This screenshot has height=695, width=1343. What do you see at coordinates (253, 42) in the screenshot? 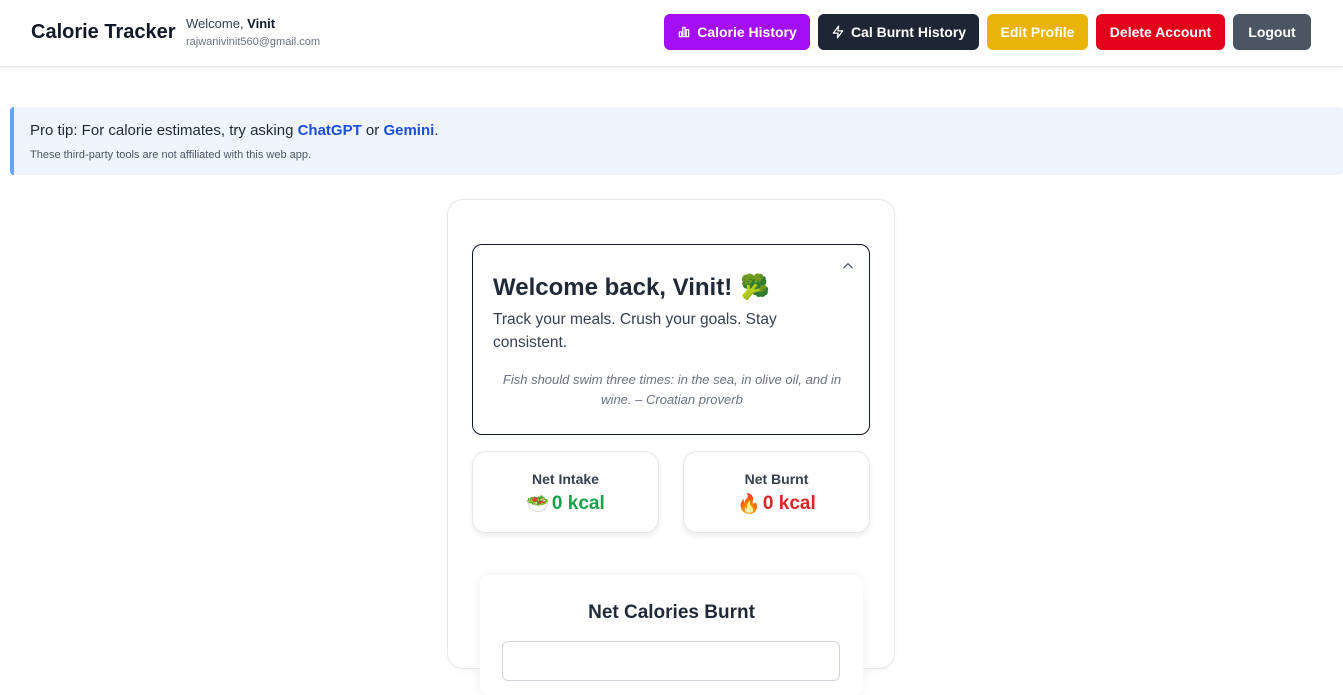
I see `user-email: rajwanivinit560@gmail.com` at bounding box center [253, 42].